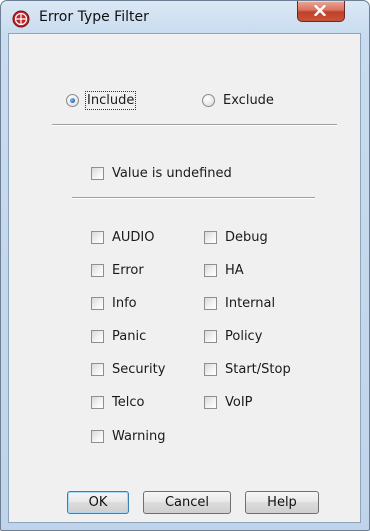 This screenshot has height=531, width=370. I want to click on type-option-warning: Warning, so click(128, 436).